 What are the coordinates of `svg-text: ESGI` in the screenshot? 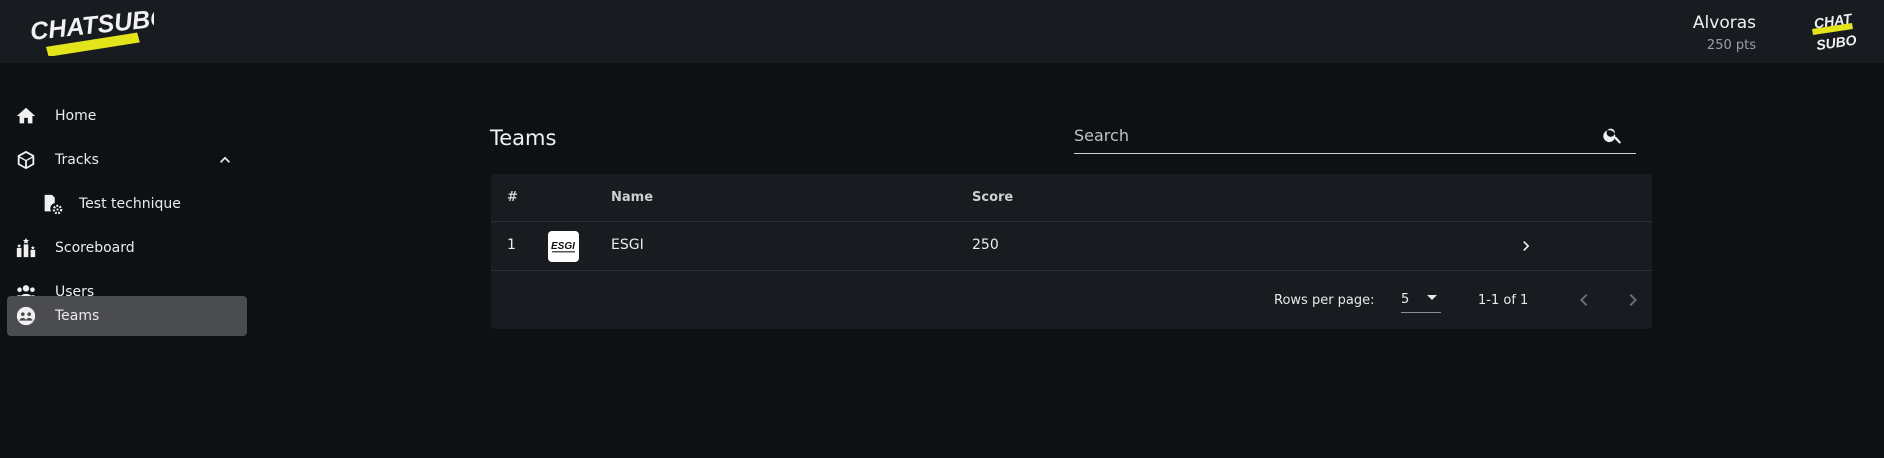 It's located at (563, 246).